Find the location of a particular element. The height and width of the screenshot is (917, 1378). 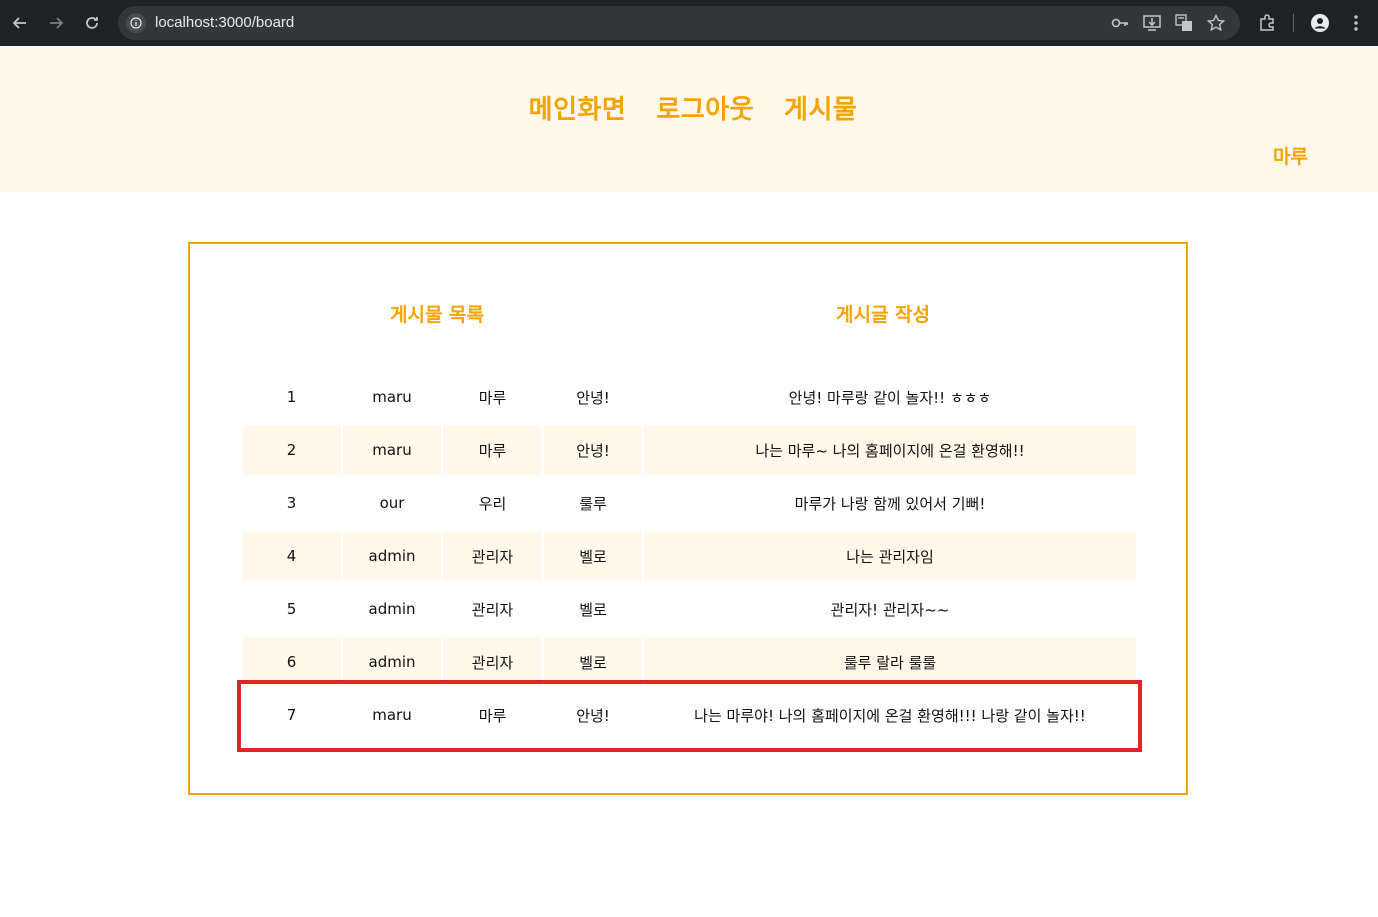

post-number: 7 is located at coordinates (291, 715).